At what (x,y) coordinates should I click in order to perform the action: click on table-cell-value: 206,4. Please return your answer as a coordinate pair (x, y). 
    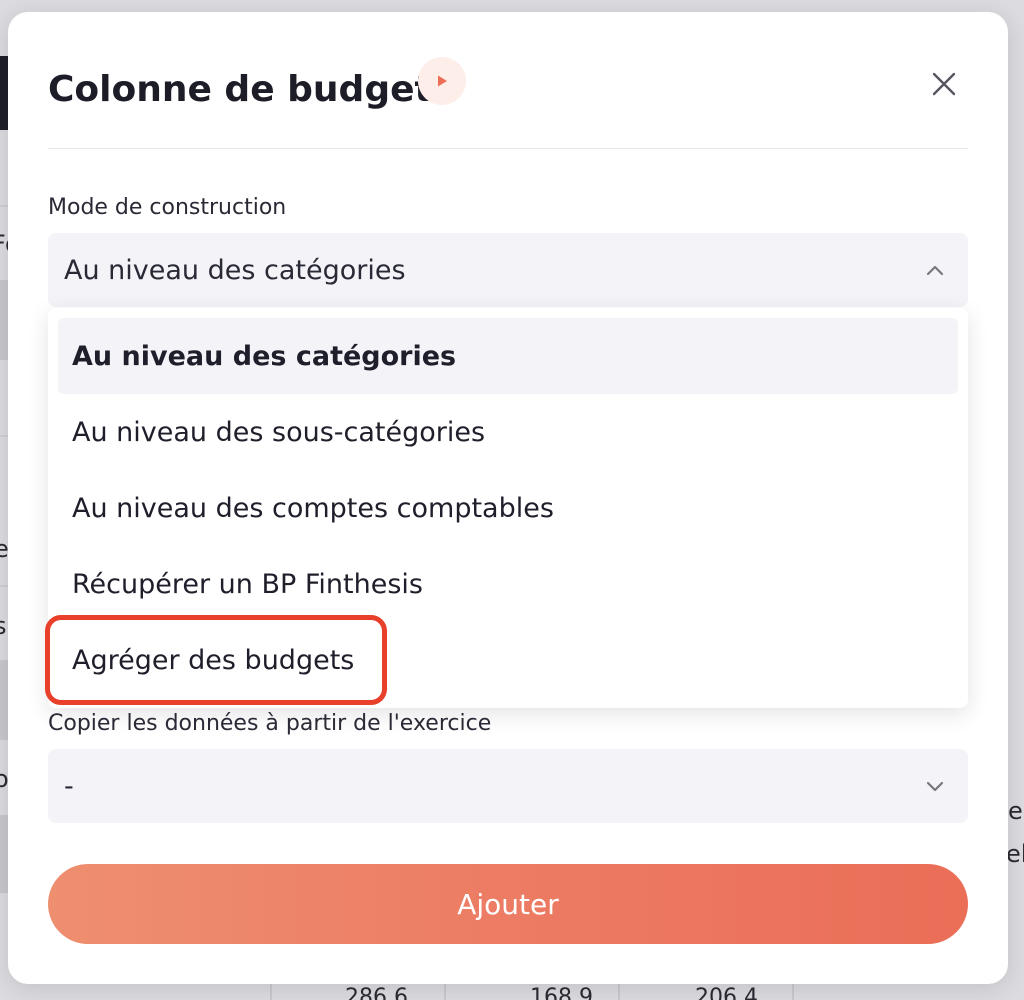
    Looking at the image, I should click on (726, 992).